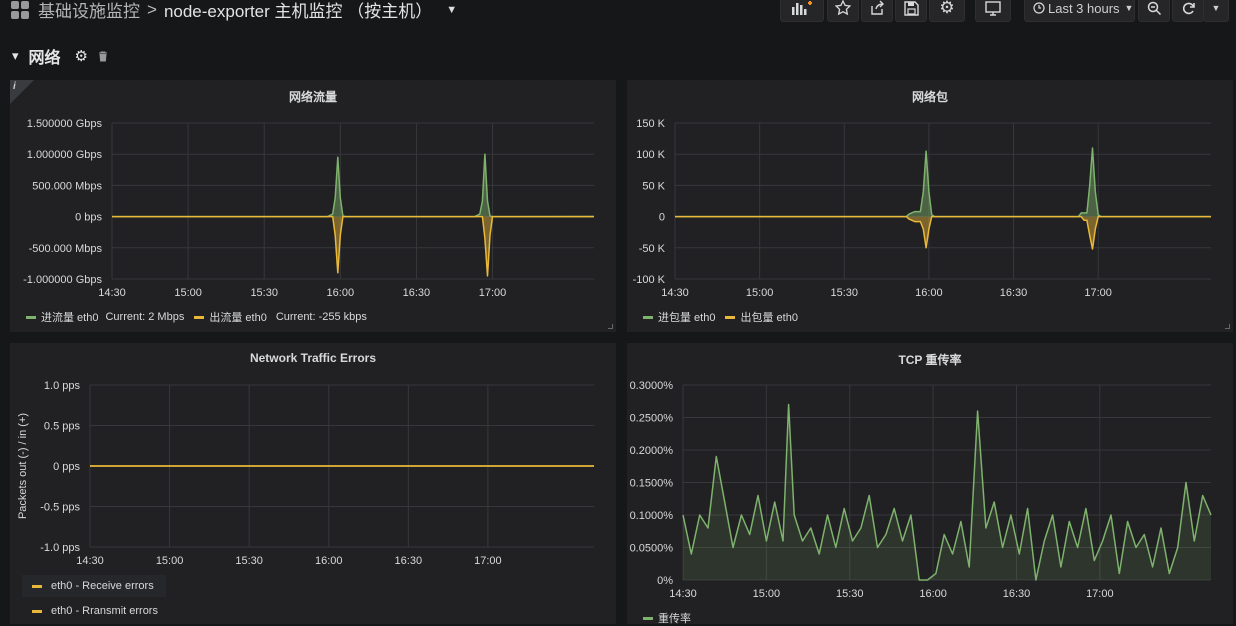 Image resolution: width=1236 pixels, height=626 pixels. Describe the element at coordinates (69, 317) in the screenshot. I see `legend-item: 进流量 eth0` at that location.